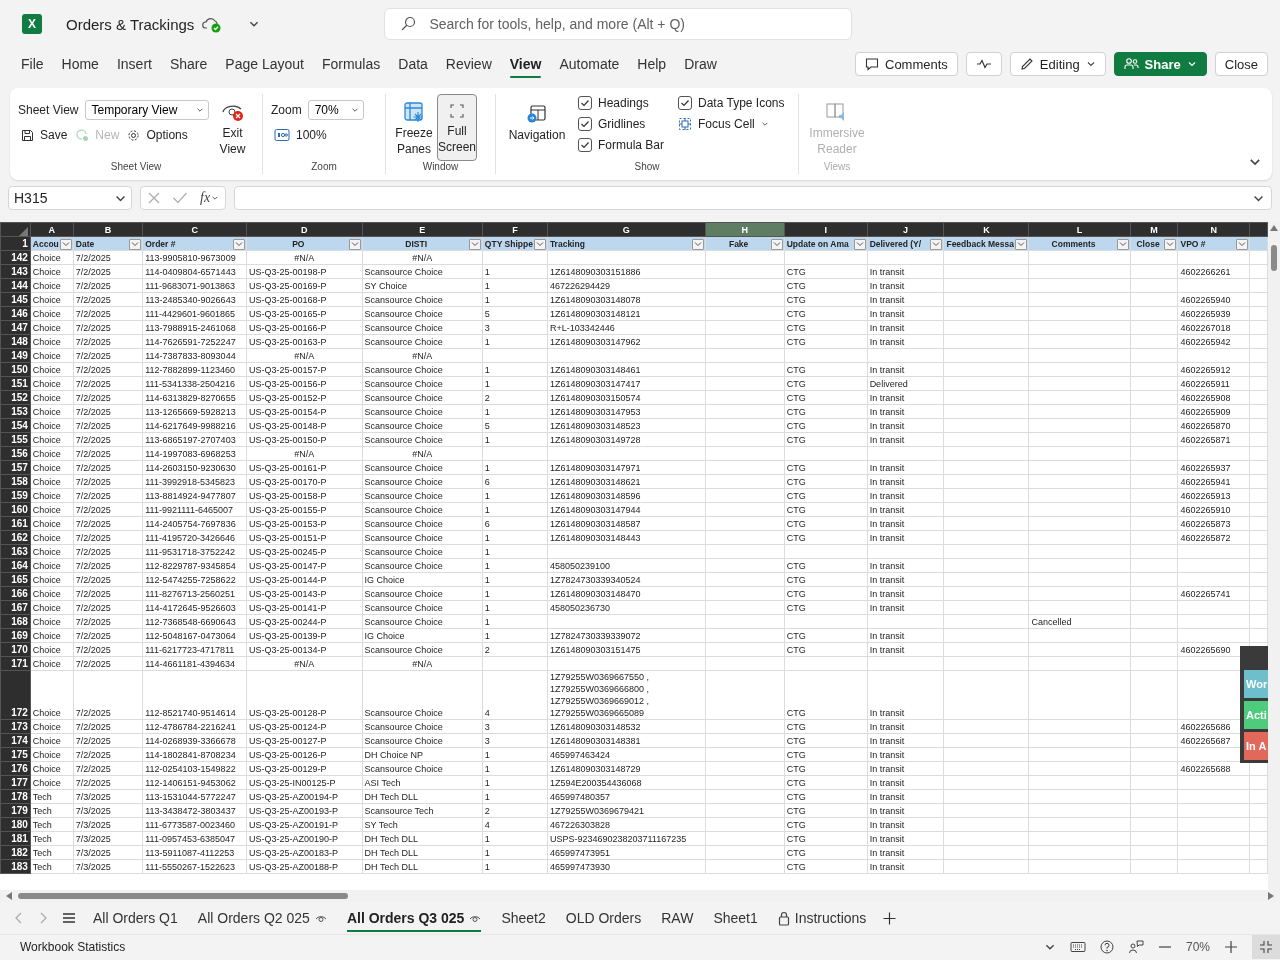 This screenshot has height=960, width=1280. Describe the element at coordinates (677, 918) in the screenshot. I see `sheet-tab: RAW` at that location.